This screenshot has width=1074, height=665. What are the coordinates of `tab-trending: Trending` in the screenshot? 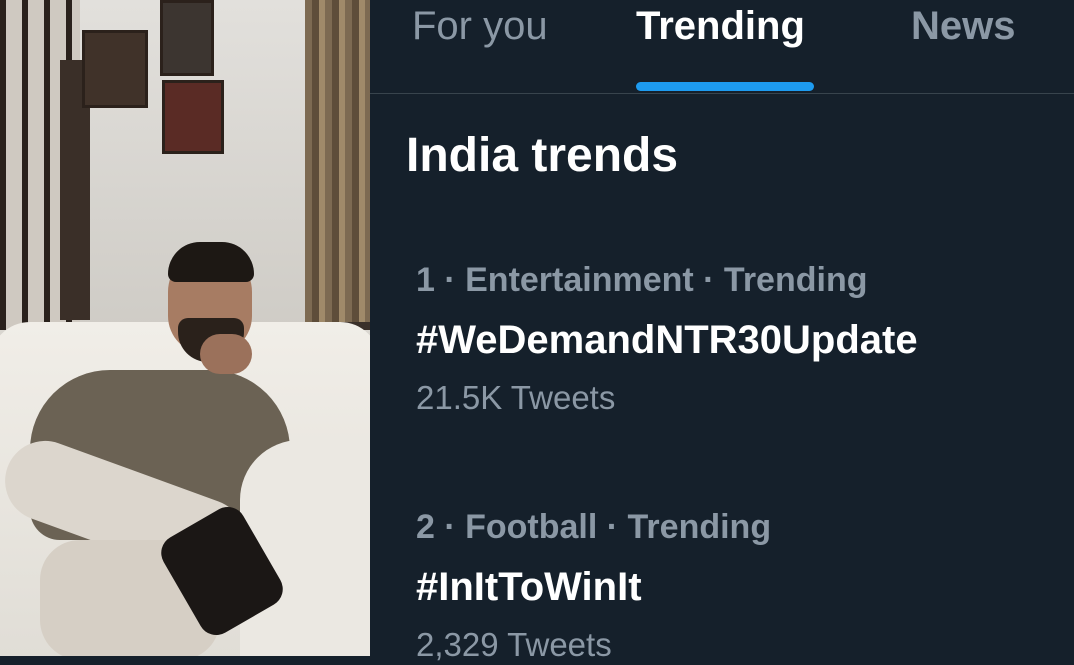 It's located at (722, 46).